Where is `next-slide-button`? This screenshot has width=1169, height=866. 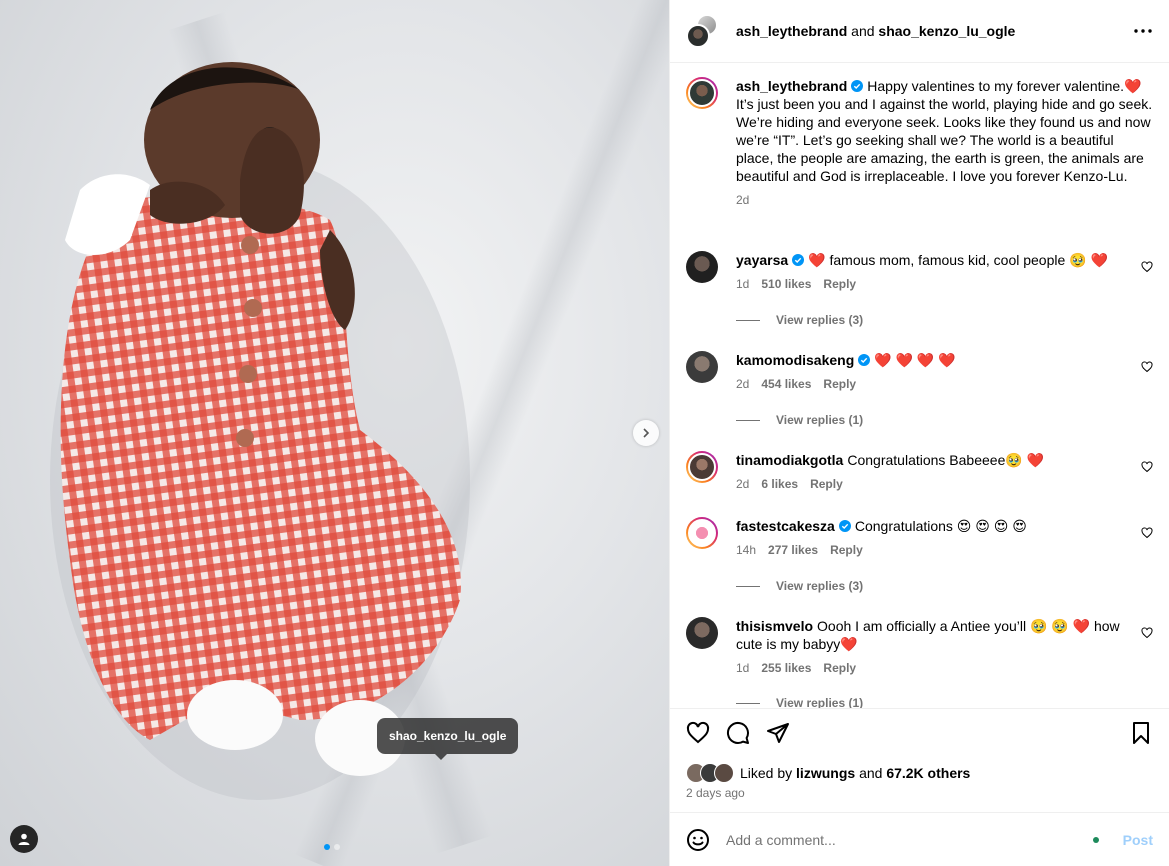 next-slide-button is located at coordinates (646, 433).